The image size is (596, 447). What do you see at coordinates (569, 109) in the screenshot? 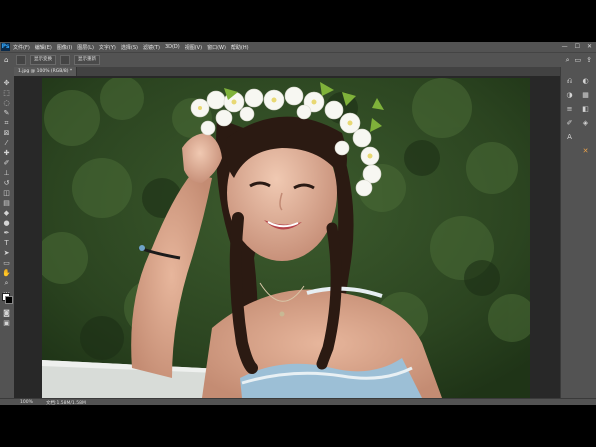
I see `properties-panel-icon: ≡` at bounding box center [569, 109].